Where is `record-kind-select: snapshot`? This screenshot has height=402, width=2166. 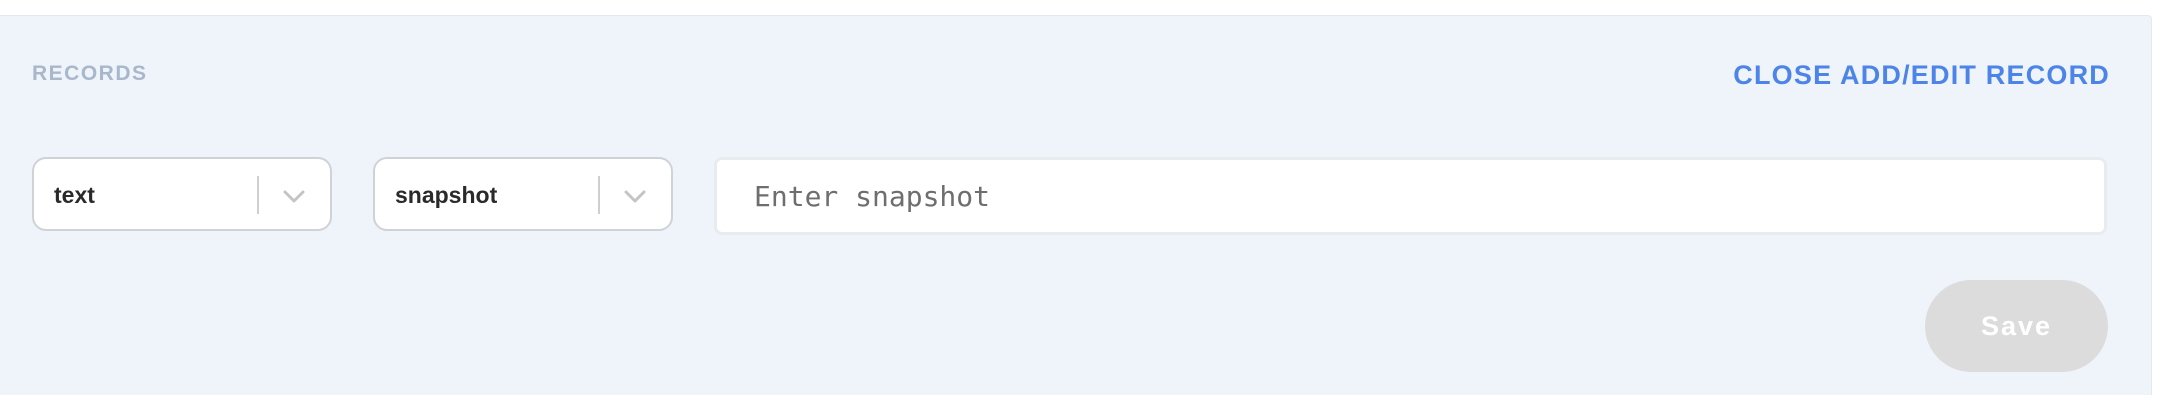
record-kind-select: snapshot is located at coordinates (523, 194).